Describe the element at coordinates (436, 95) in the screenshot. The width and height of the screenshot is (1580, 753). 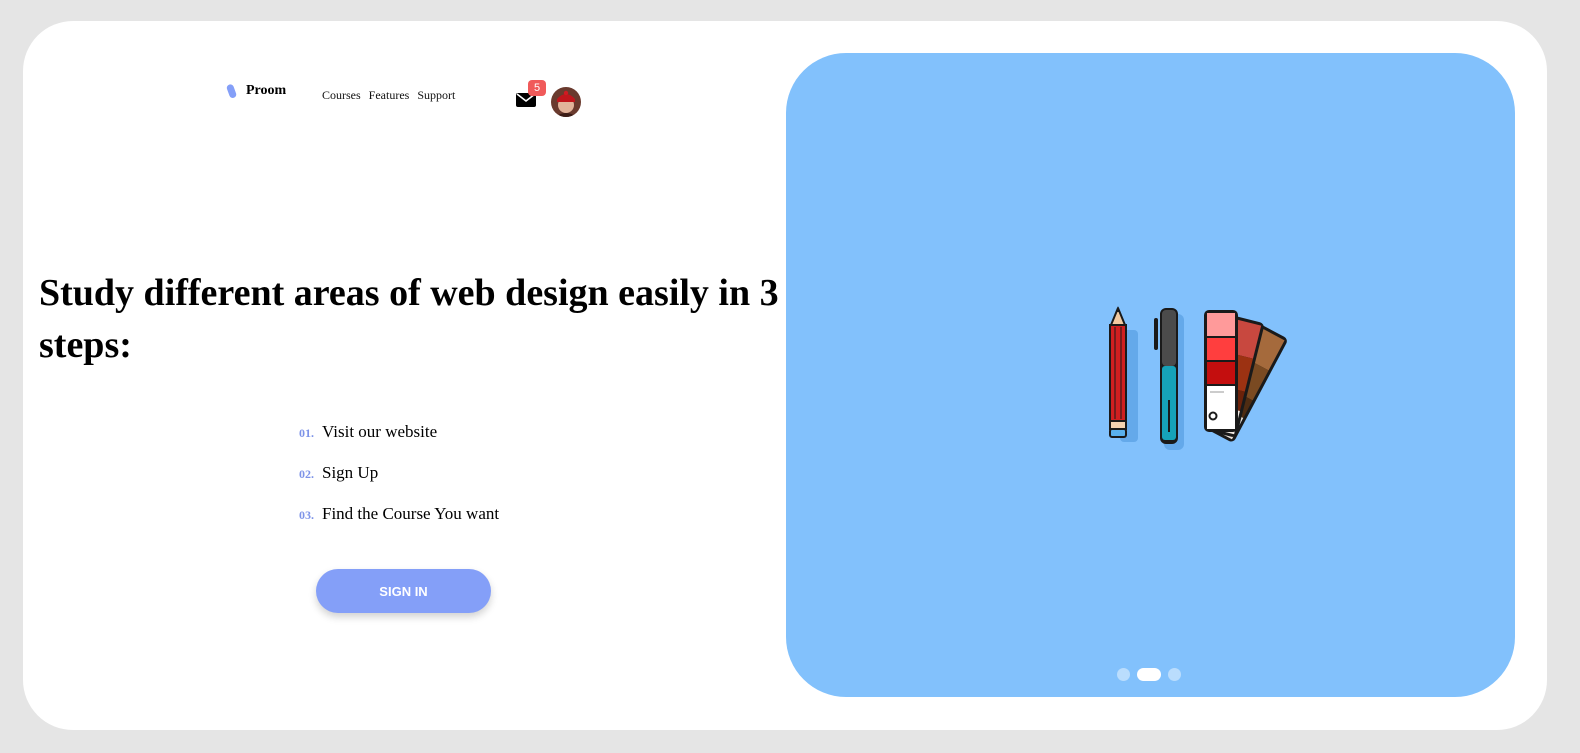
I see `nav-item-support: Support` at that location.